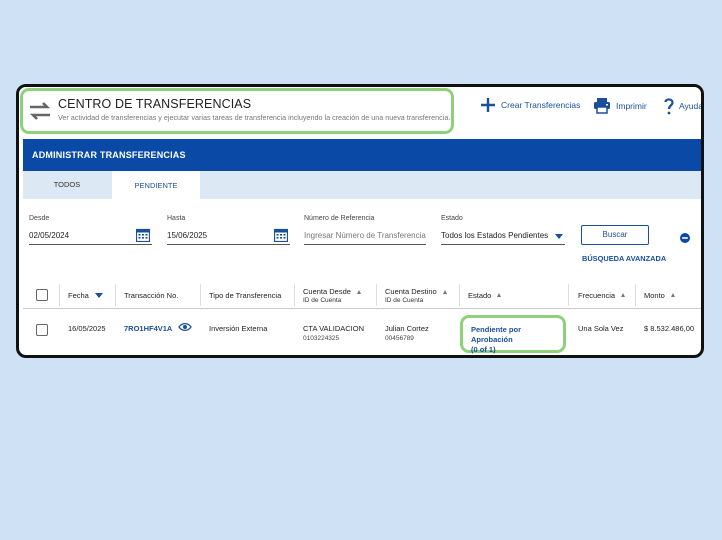 The width and height of the screenshot is (722, 540). I want to click on status-link: Pendiente por Aprobación (0 of 1), so click(517, 340).